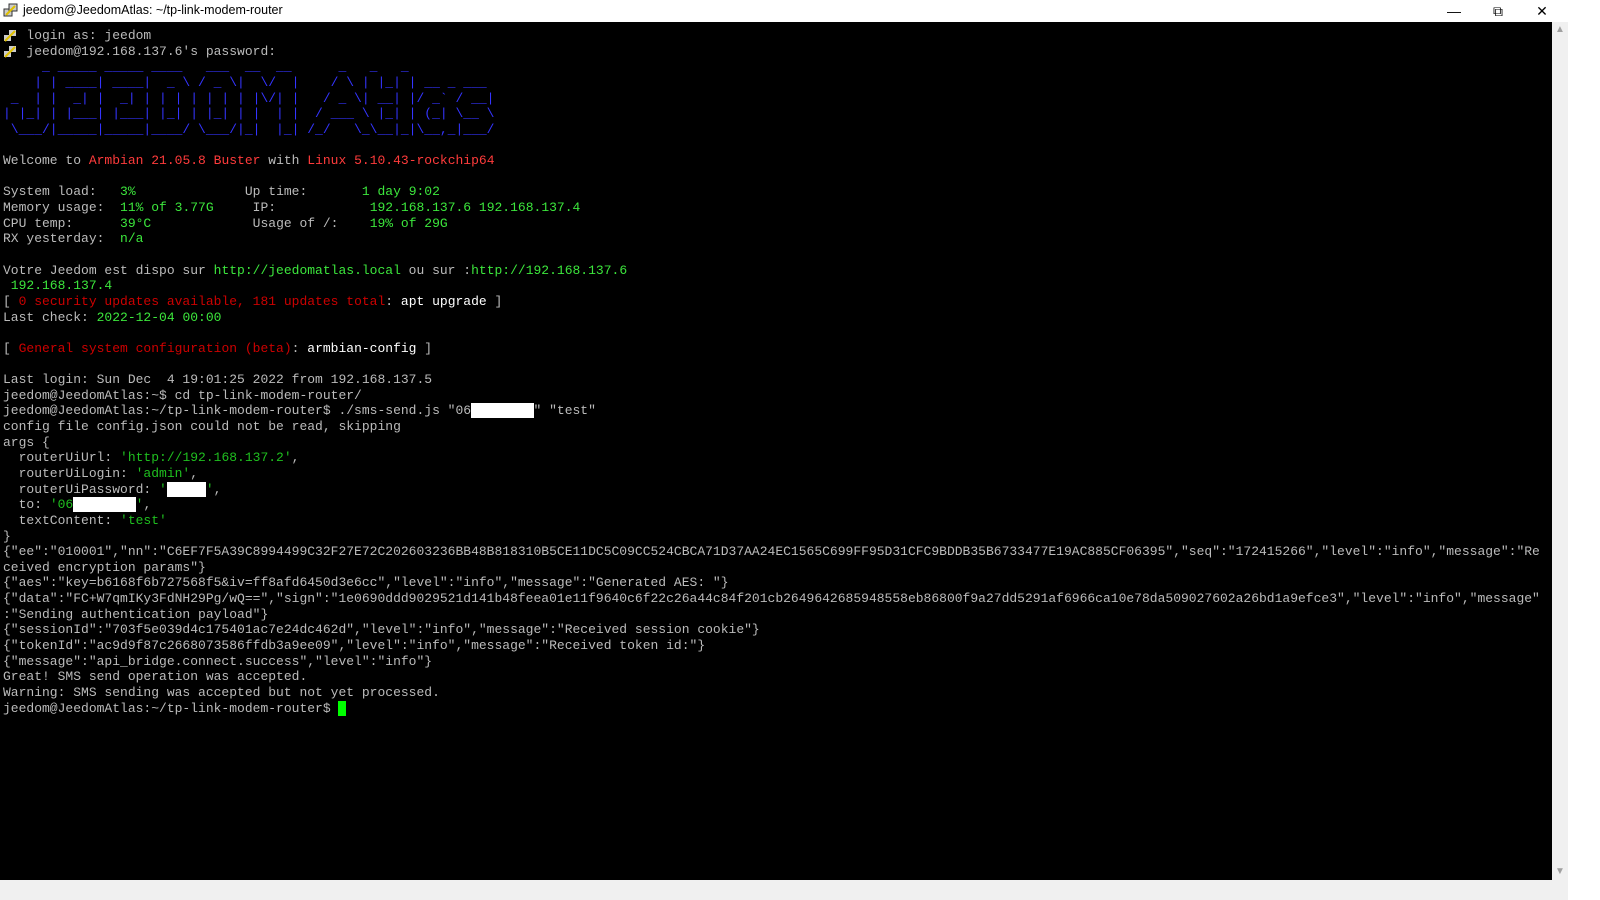  Describe the element at coordinates (549, 270) in the screenshot. I see `terminal-text: http://192.168.137.6` at that location.